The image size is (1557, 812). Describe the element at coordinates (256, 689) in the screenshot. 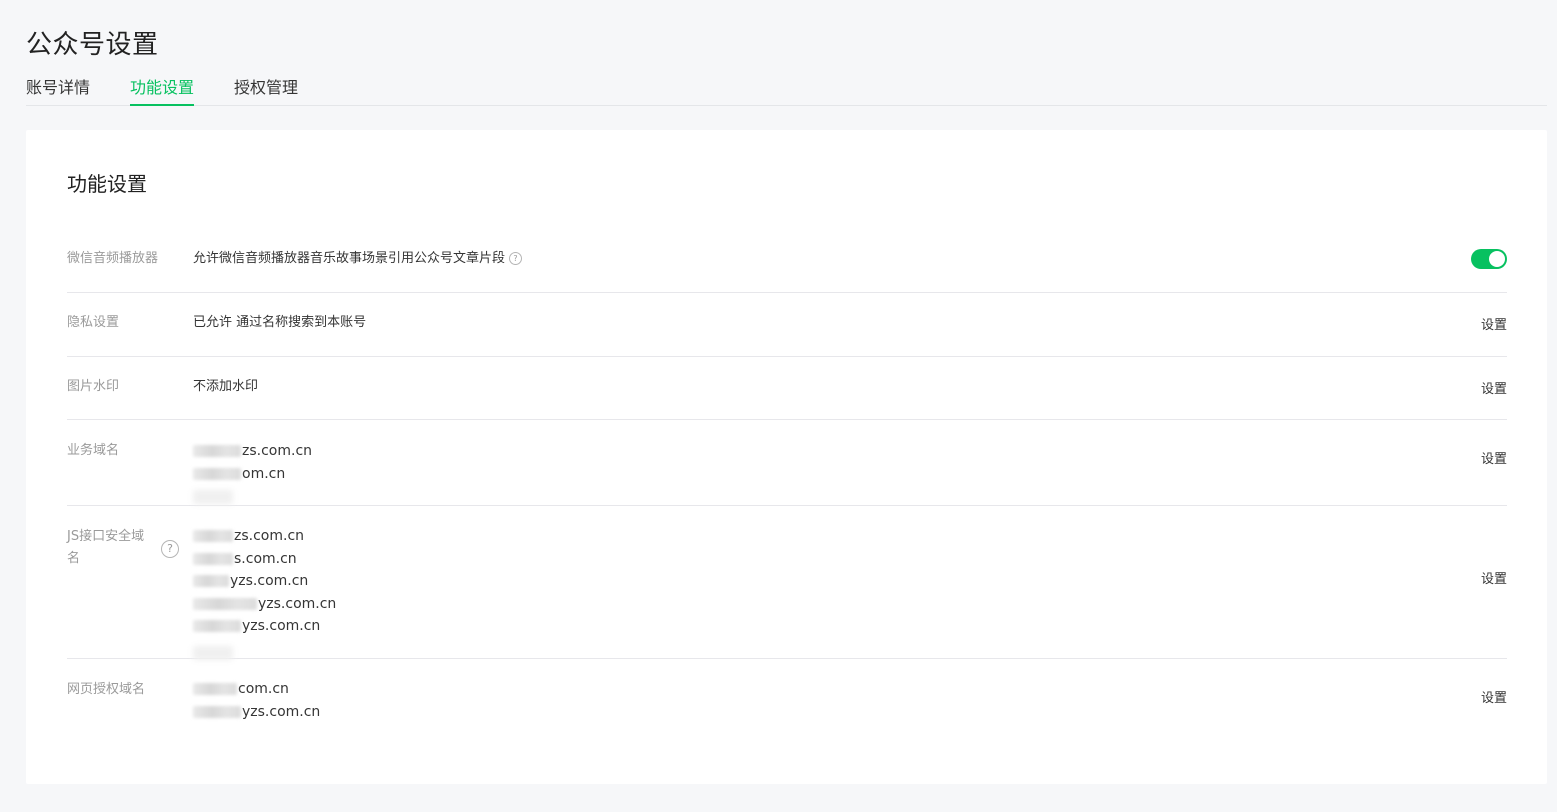

I see `domain-item: com.cn` at that location.